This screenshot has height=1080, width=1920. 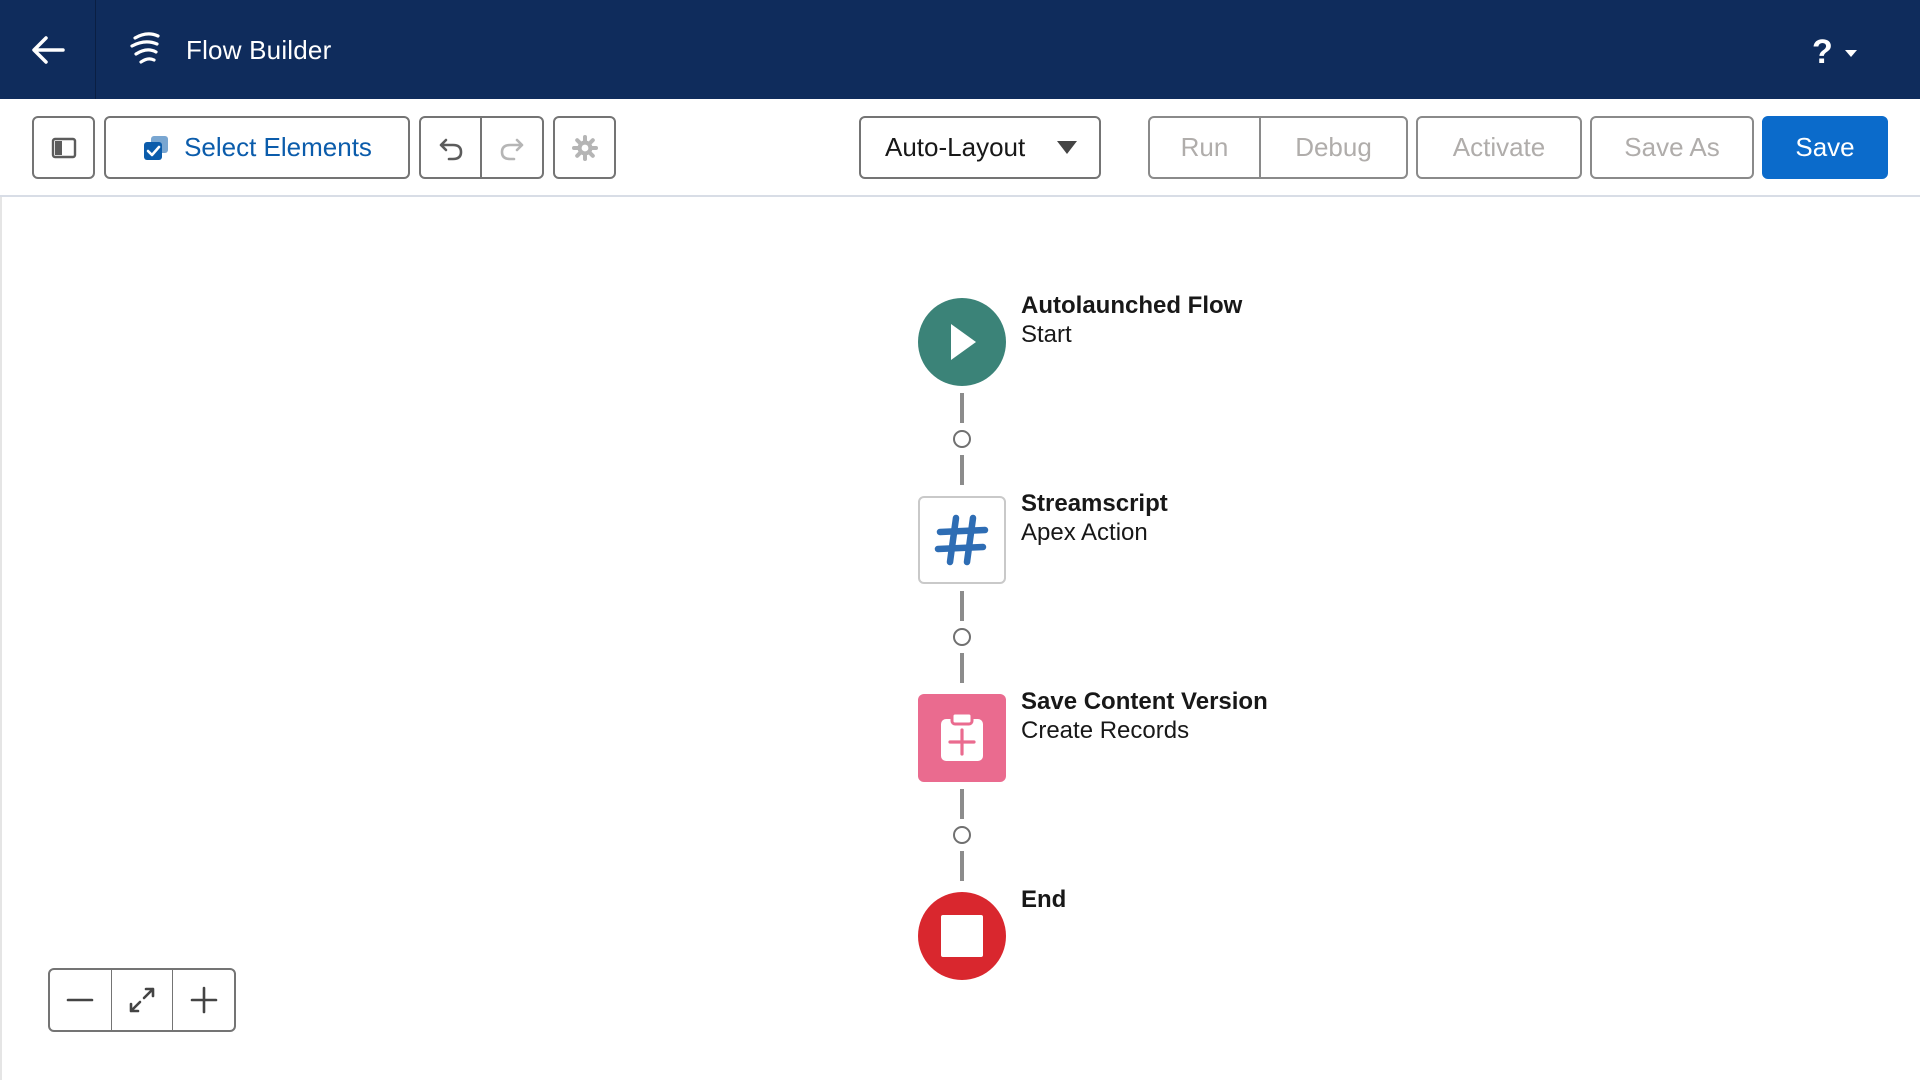 I want to click on node-subtitle: Start, so click(x=1046, y=334).